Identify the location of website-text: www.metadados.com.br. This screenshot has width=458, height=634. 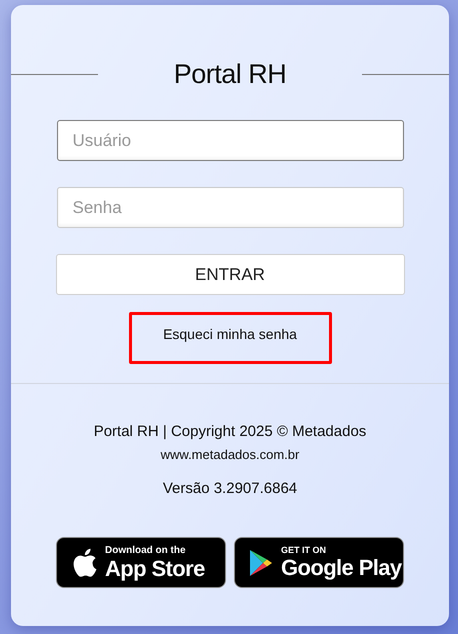
(230, 454).